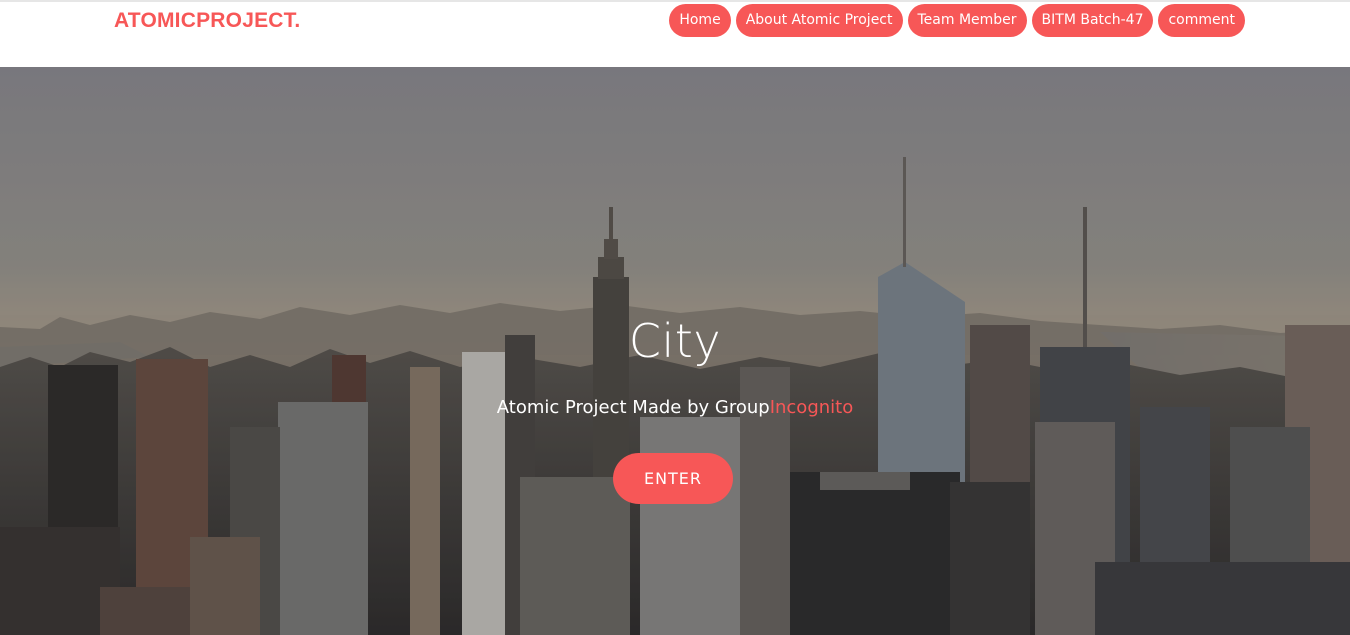 The width and height of the screenshot is (1350, 635). Describe the element at coordinates (633, 407) in the screenshot. I see `hero-subtitle-main: Atomic Project Made by Group` at that location.